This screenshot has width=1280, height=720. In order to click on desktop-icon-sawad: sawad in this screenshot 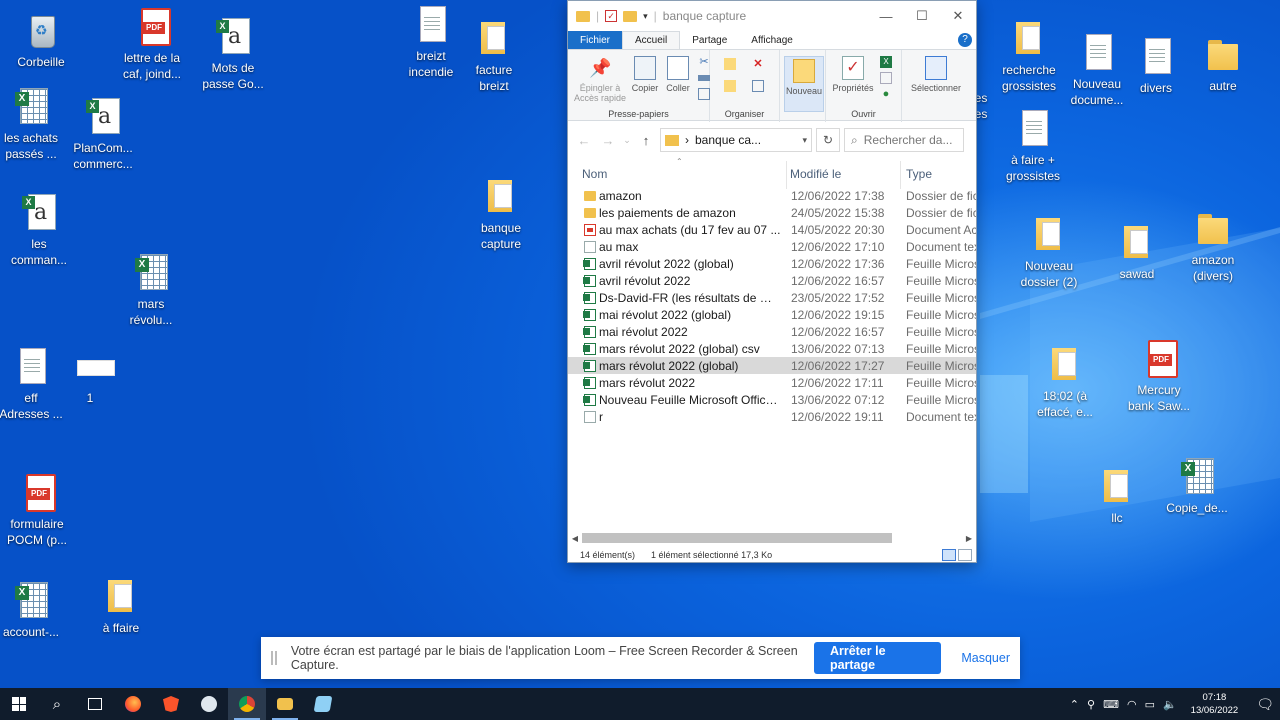, I will do `click(1137, 252)`.